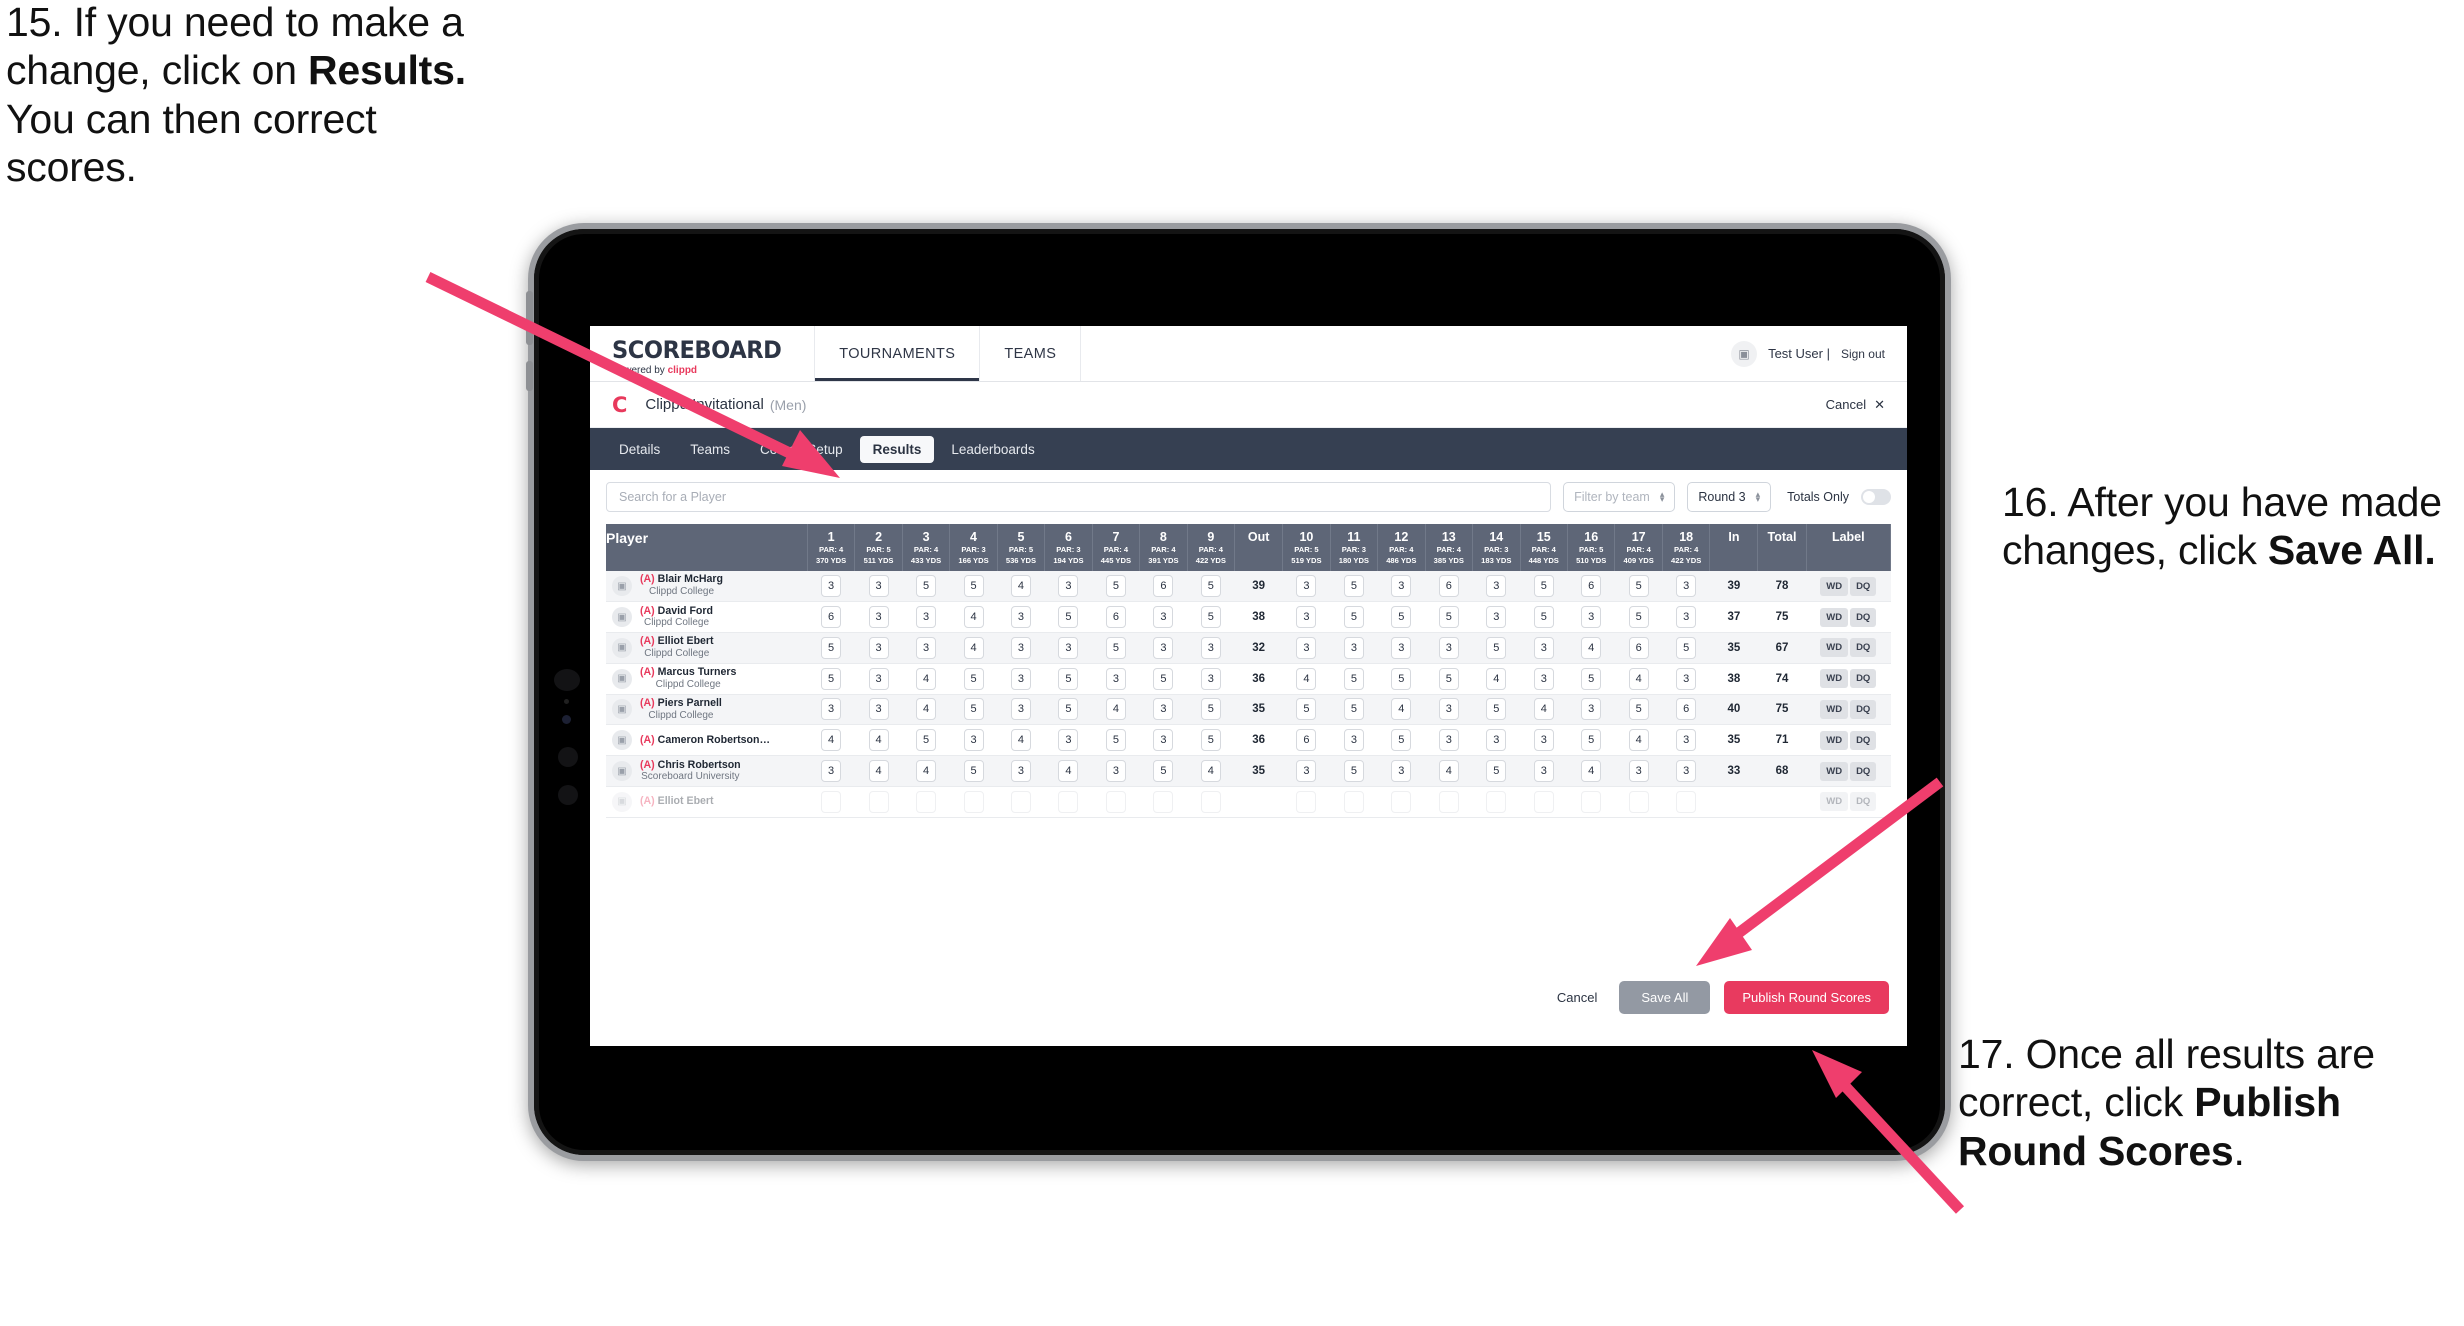  Describe the element at coordinates (1638, 771) in the screenshot. I see `score-cell-back-8: 3` at that location.